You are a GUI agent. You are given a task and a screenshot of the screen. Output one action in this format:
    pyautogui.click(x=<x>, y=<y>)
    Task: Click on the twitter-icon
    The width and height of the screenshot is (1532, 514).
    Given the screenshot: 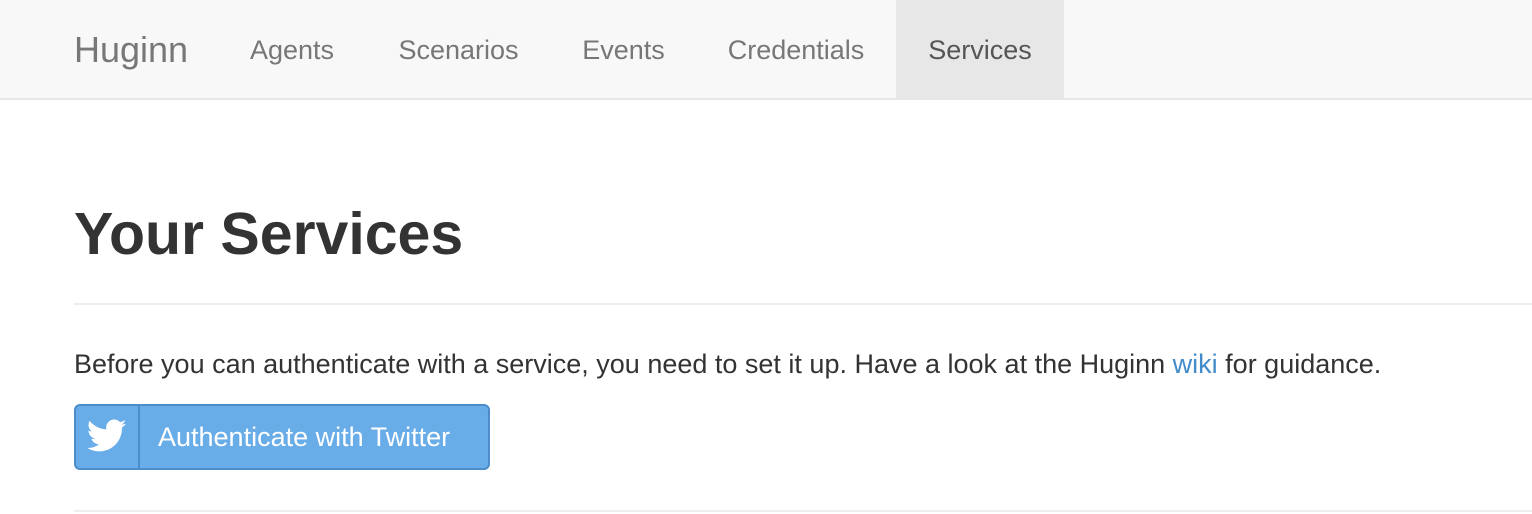 What is the action you would take?
    pyautogui.click(x=107, y=435)
    